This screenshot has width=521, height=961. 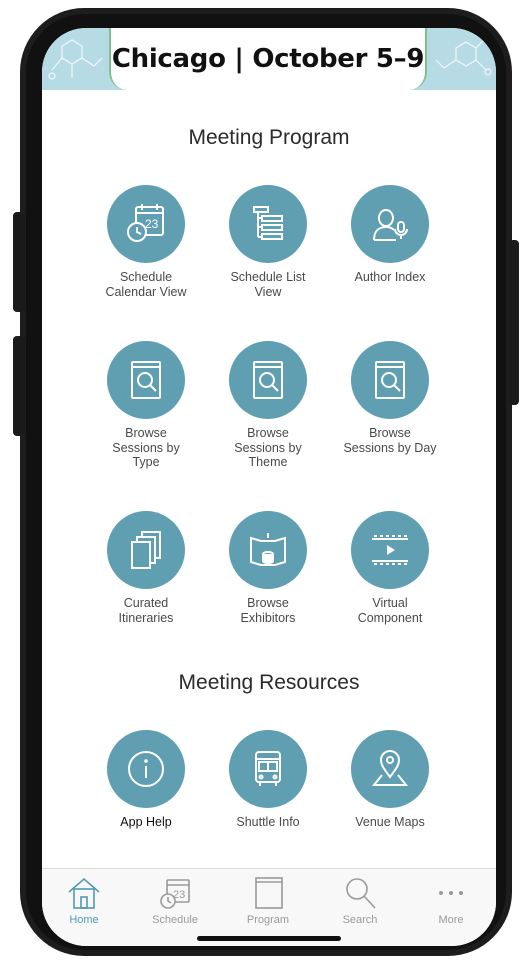 I want to click on film-play-icon, so click(x=390, y=550).